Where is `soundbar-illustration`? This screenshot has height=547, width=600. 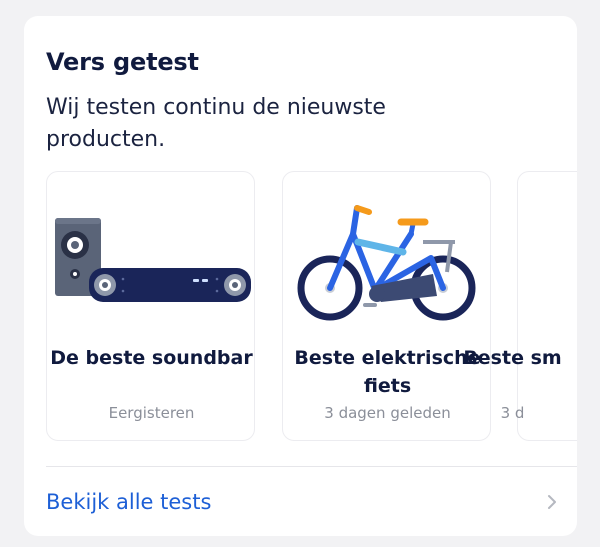 soundbar-illustration is located at coordinates (153, 260).